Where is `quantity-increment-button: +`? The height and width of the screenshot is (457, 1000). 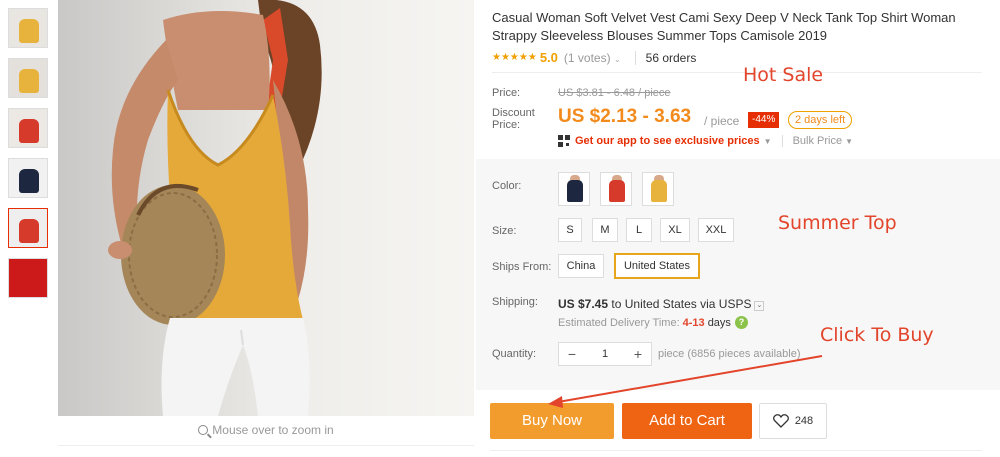
quantity-increment-button: + is located at coordinates (638, 354).